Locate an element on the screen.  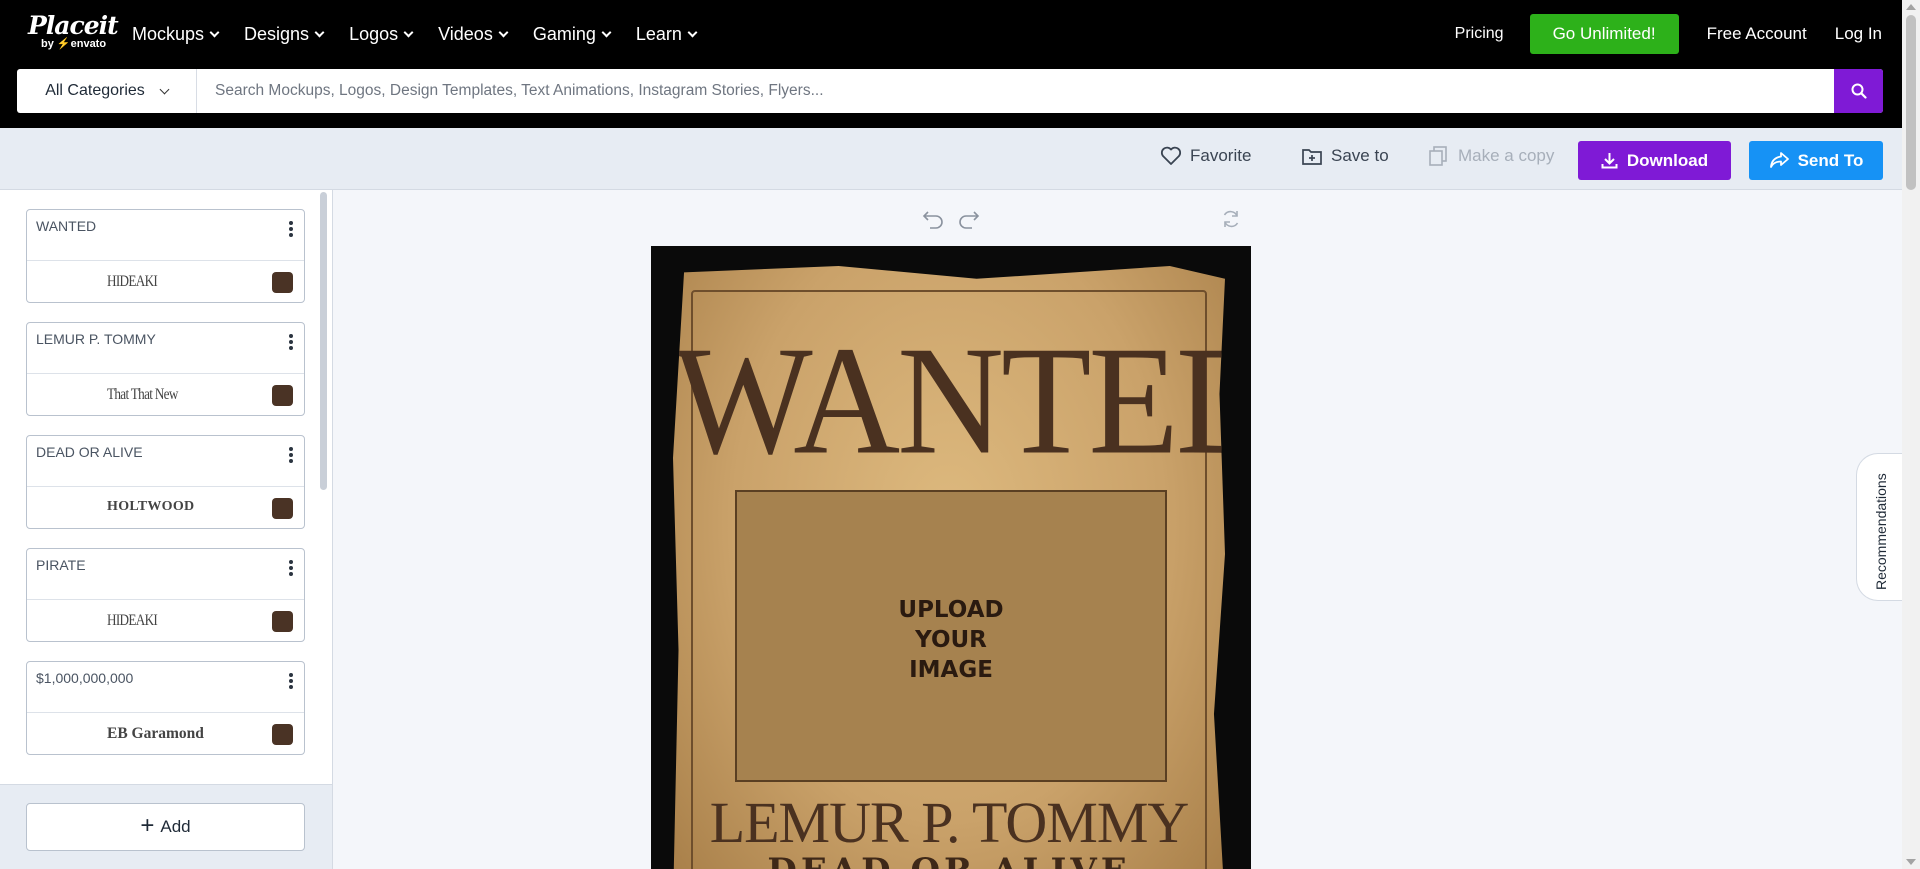
download-button: Download is located at coordinates (1654, 160).